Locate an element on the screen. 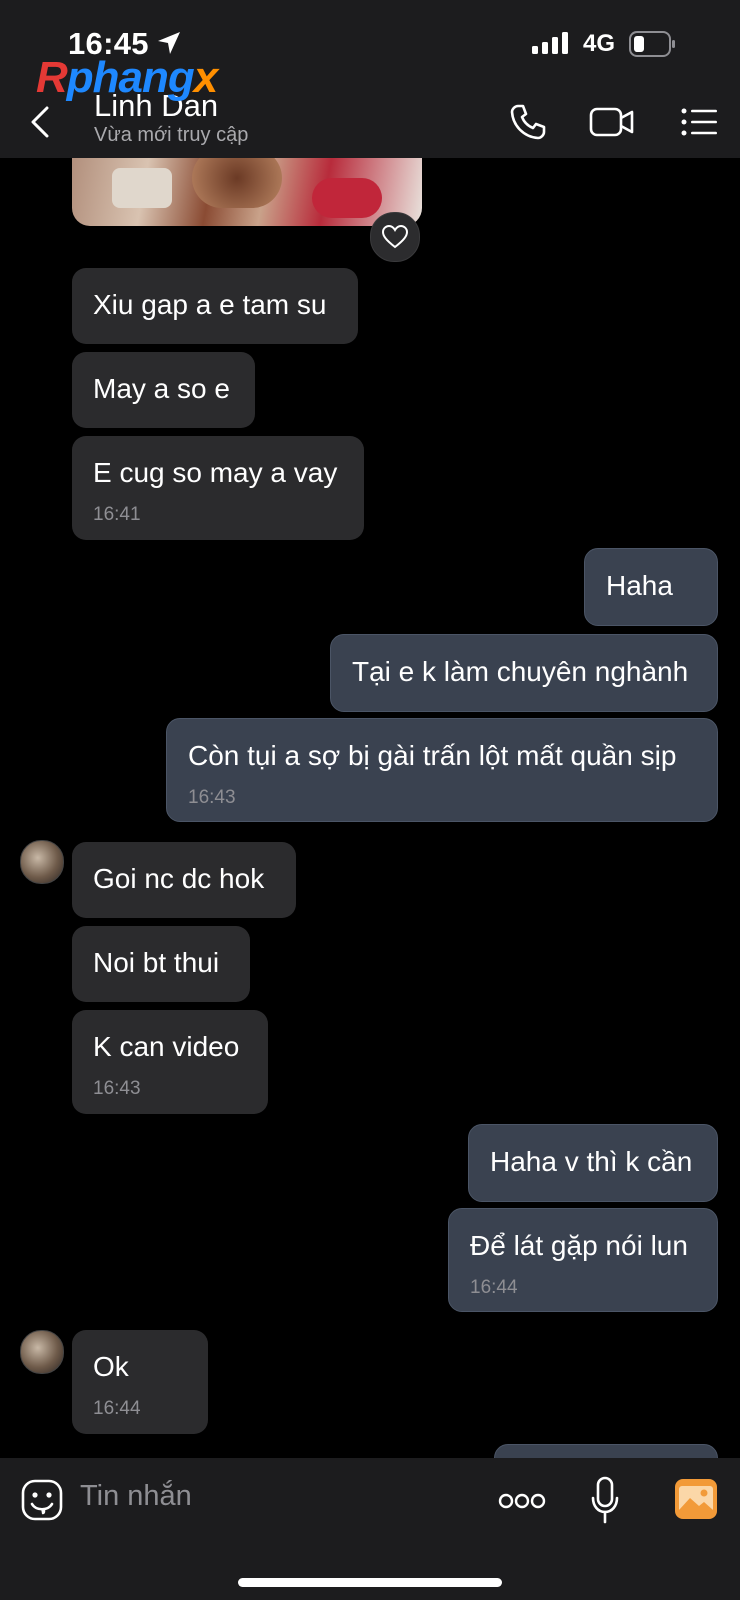 This screenshot has width=740, height=1600. message-text: Haha v thì k cần is located at coordinates (591, 1161).